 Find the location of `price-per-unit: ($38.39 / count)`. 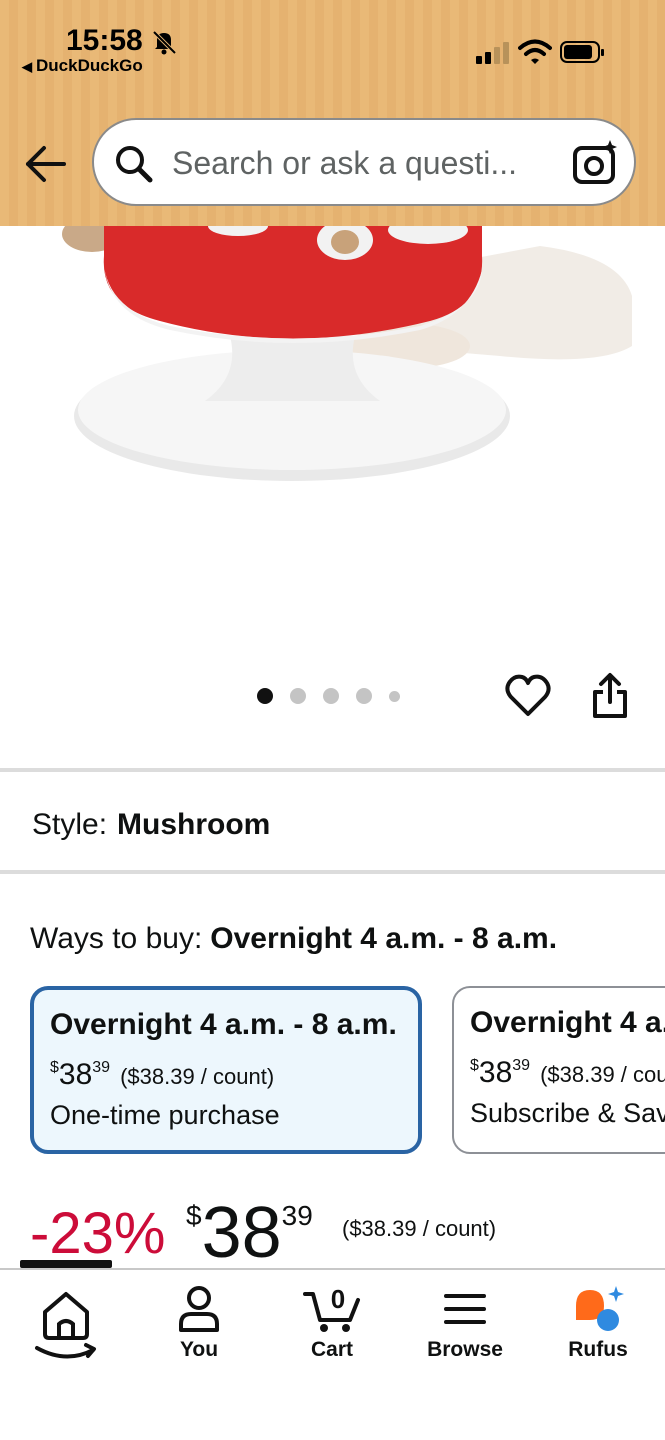

price-per-unit: ($38.39 / count) is located at coordinates (419, 1228).